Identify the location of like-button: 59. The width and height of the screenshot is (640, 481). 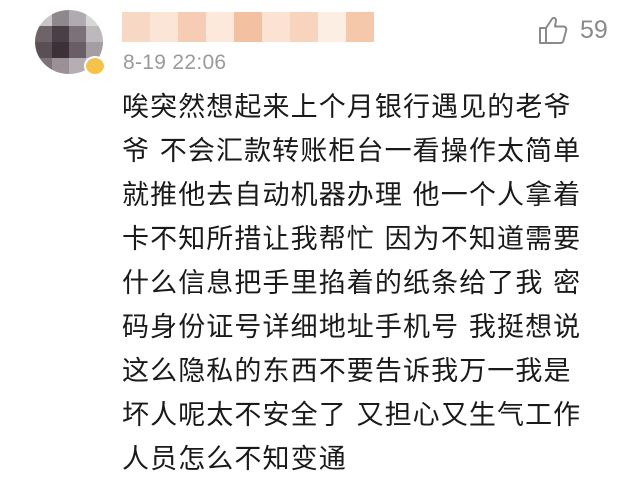
(573, 30).